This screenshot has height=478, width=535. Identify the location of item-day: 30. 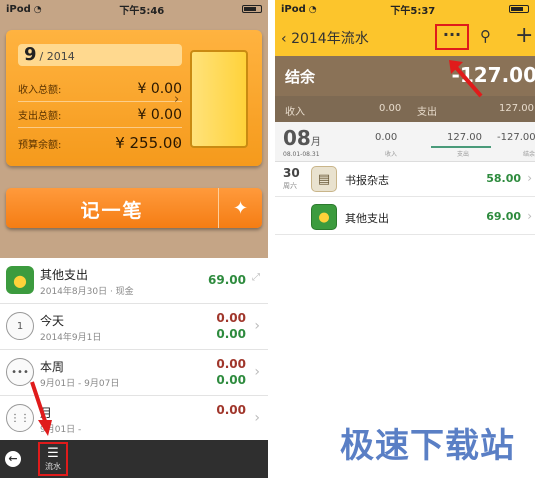
(291, 173).